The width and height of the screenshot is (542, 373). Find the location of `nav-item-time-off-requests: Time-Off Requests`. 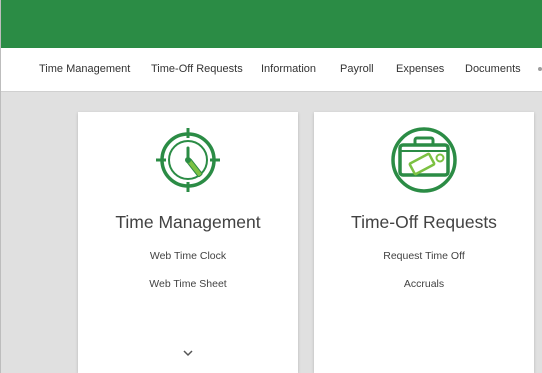

nav-item-time-off-requests: Time-Off Requests is located at coordinates (197, 69).